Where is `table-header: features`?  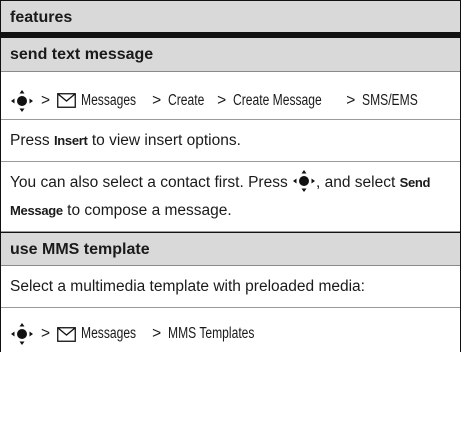
table-header: features is located at coordinates (230, 19).